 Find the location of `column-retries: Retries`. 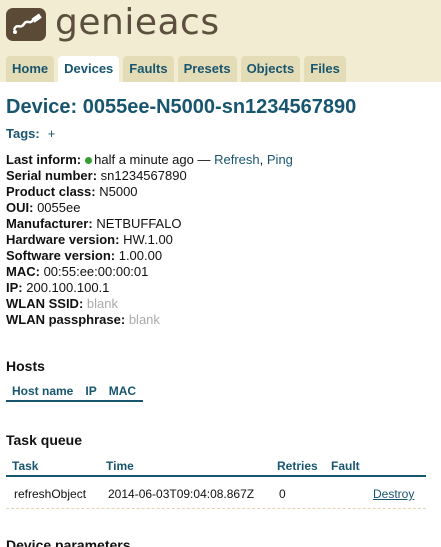

column-retries: Retries is located at coordinates (297, 466).